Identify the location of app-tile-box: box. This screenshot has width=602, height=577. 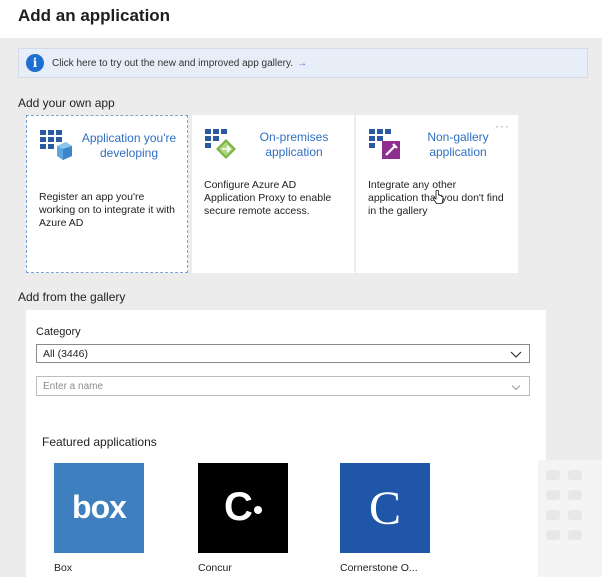
(99, 508).